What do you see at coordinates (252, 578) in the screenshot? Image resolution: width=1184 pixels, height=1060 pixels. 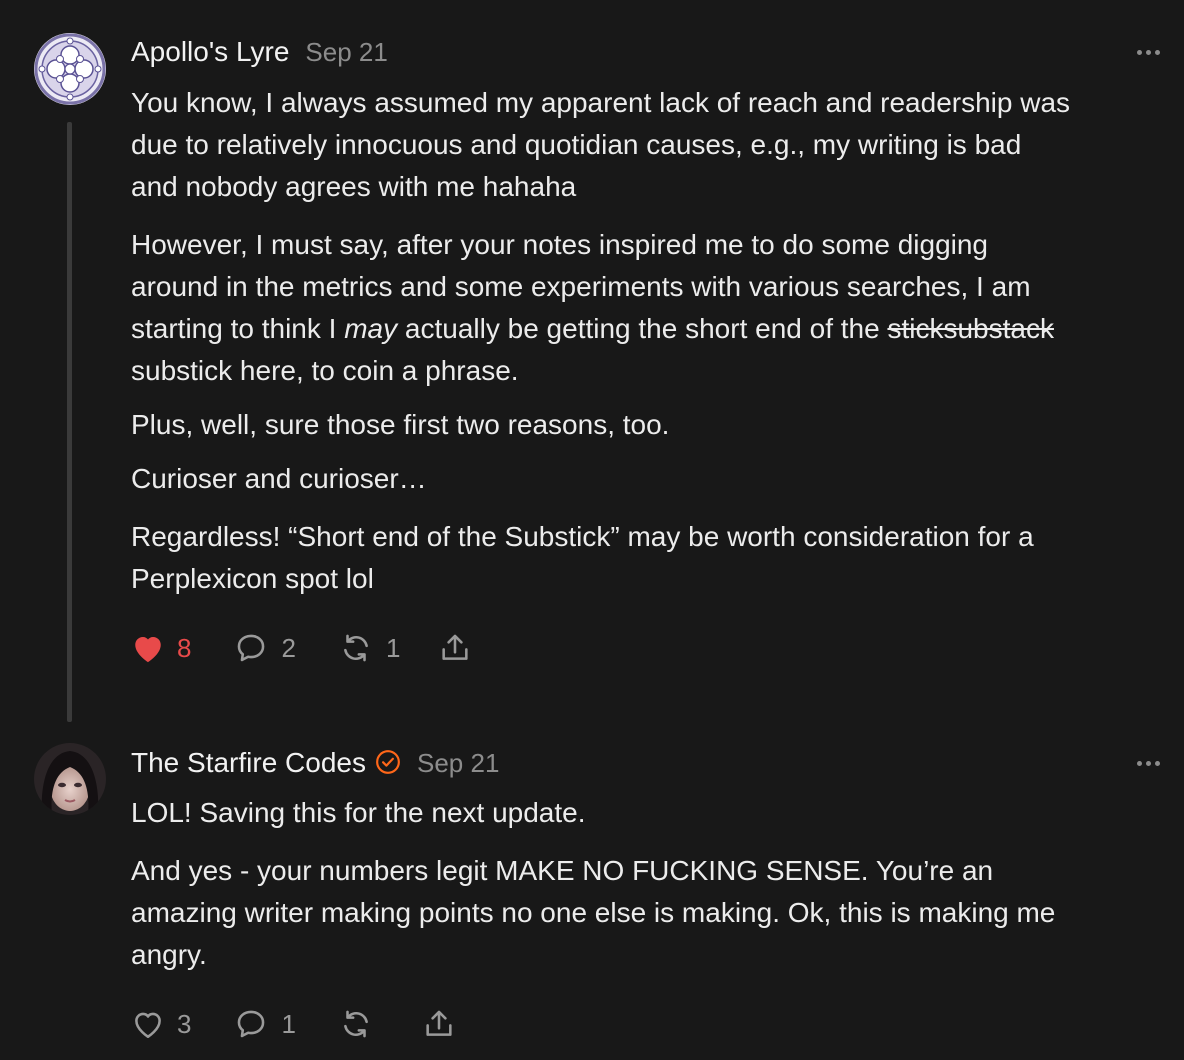 I see `comment-line: Perplexicon spot lol` at bounding box center [252, 578].